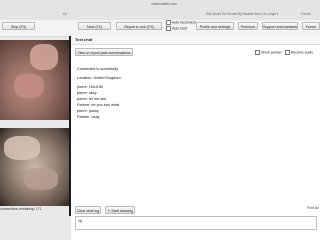  I want to click on clear-chat-button: Clear chat log, so click(88, 210).